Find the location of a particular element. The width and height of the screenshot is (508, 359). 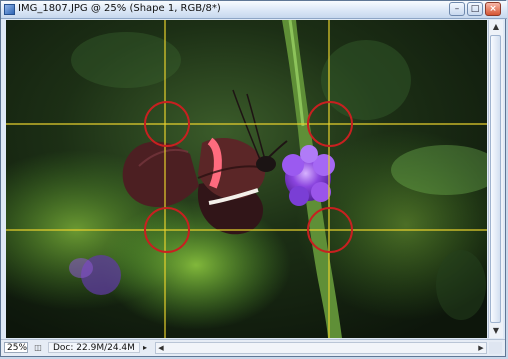

resize-corner is located at coordinates (495, 348).